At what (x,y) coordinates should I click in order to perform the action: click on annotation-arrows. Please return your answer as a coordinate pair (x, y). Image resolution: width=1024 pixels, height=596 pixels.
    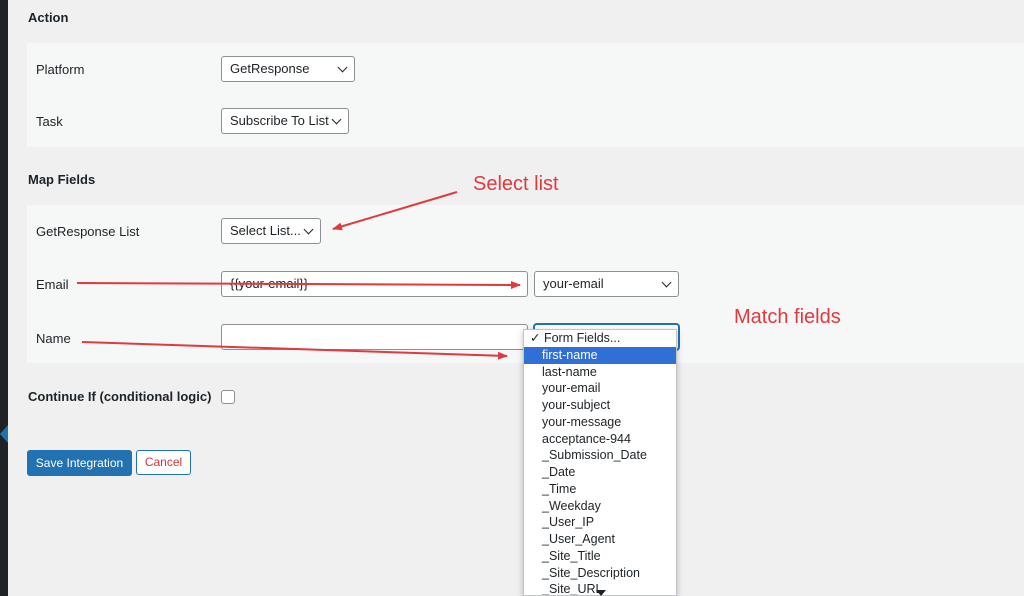
    Looking at the image, I should click on (298, 275).